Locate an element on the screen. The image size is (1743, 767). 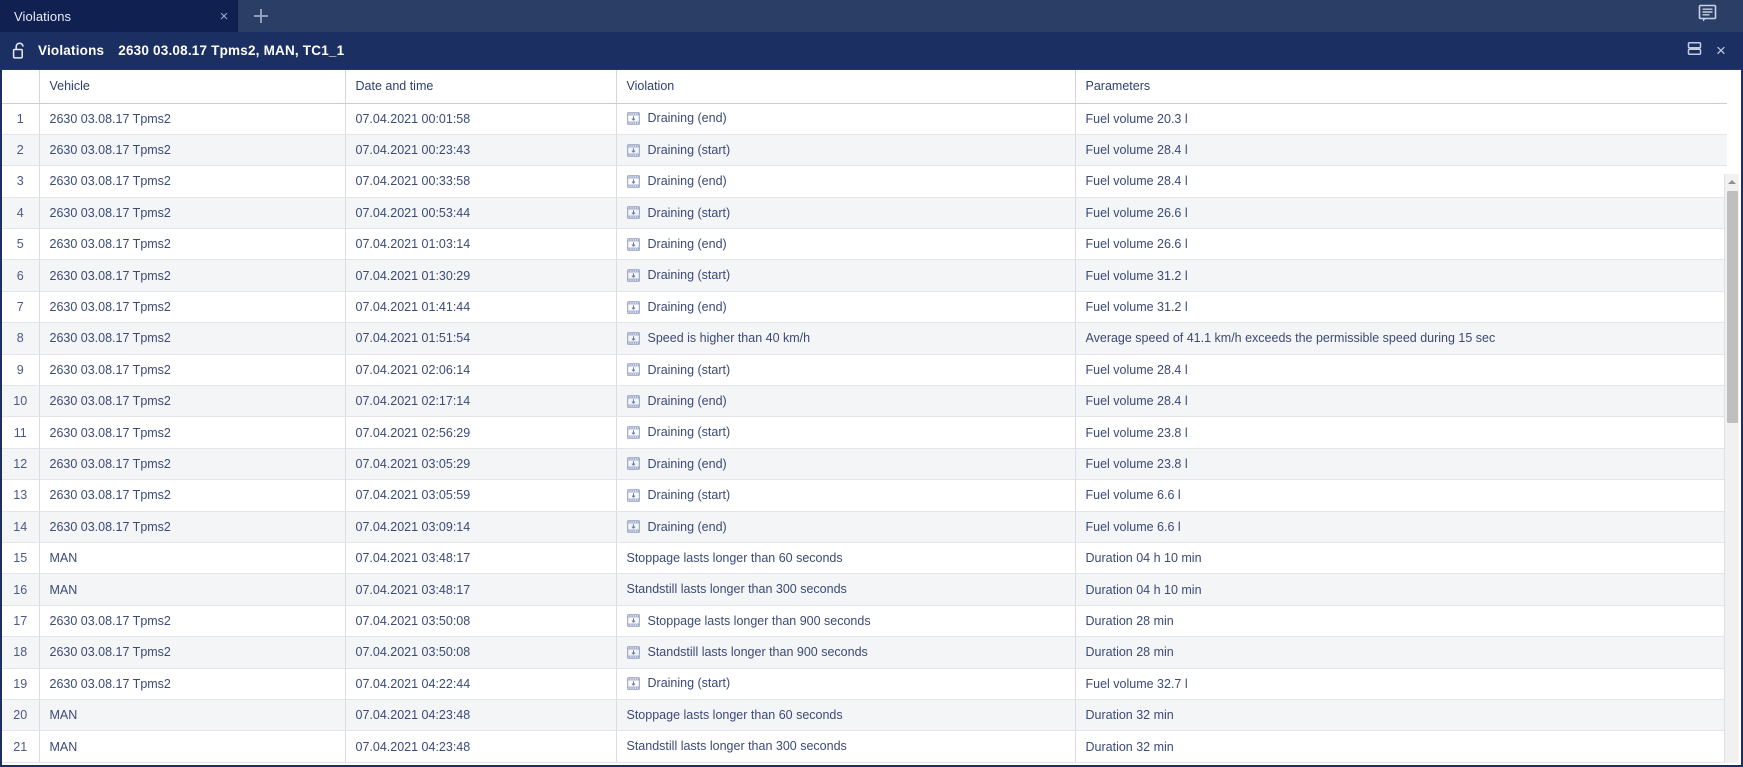
cell-index: 11 is located at coordinates (21, 432).